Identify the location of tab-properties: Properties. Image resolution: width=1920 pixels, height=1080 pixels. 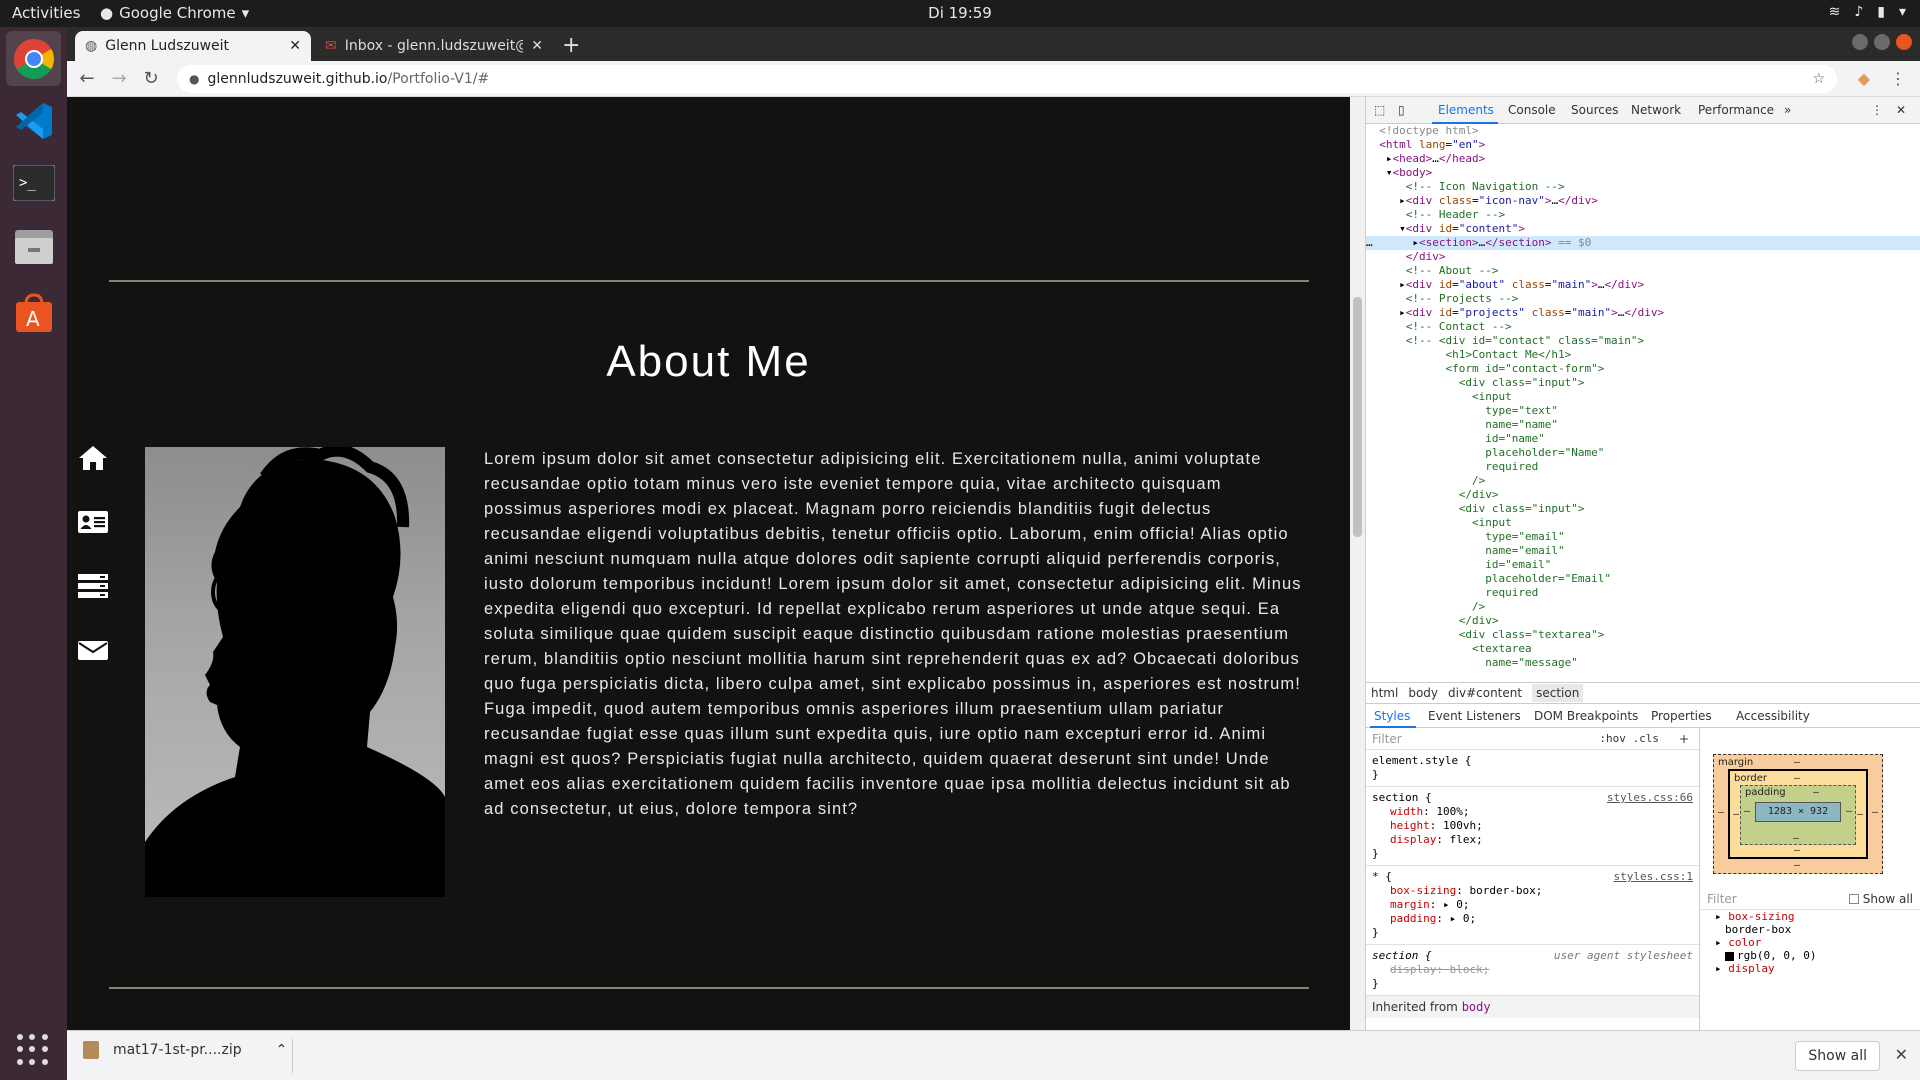
(1681, 716).